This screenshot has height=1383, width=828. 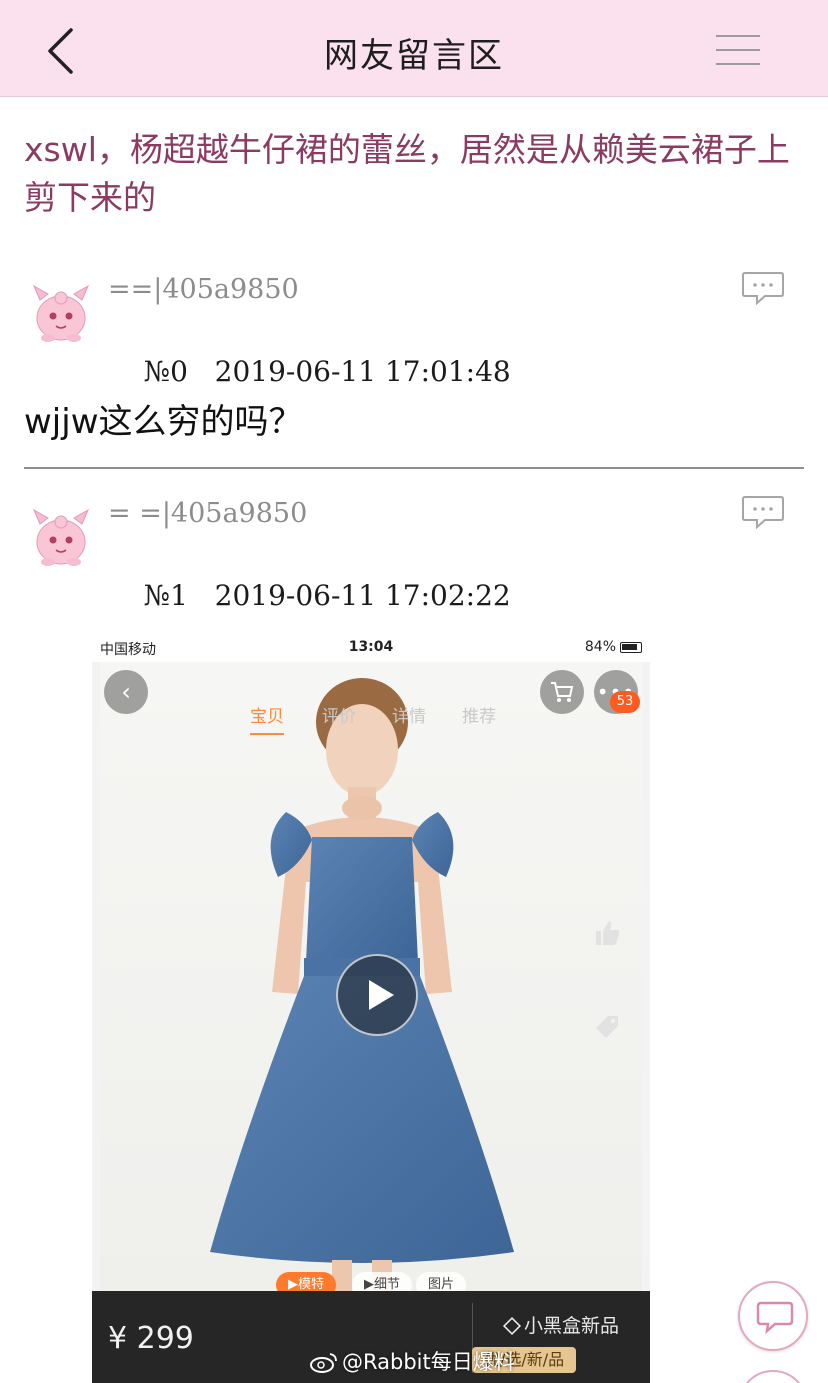 I want to click on watermark-text: @Rabbit每日爆料, so click(x=428, y=1362).